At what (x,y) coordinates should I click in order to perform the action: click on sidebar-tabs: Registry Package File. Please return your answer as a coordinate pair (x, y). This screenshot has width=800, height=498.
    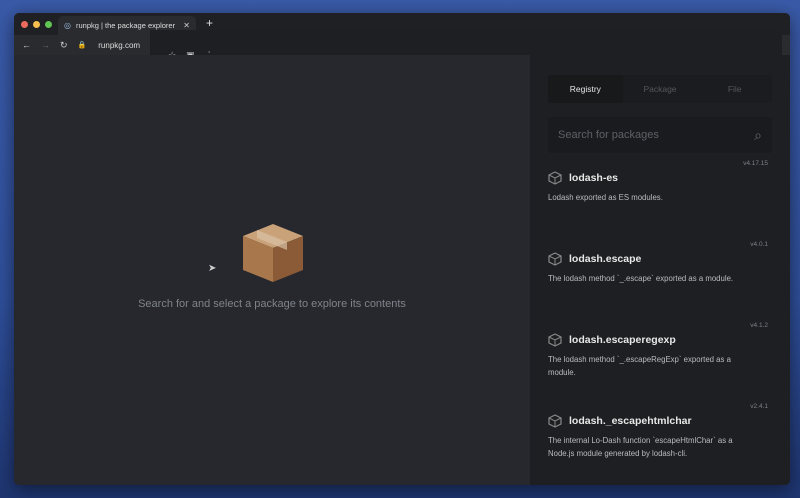
    Looking at the image, I should click on (660, 89).